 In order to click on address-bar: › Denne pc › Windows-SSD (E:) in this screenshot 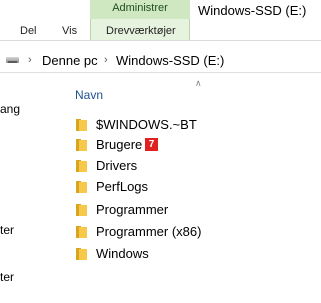, I will do `click(160, 60)`.